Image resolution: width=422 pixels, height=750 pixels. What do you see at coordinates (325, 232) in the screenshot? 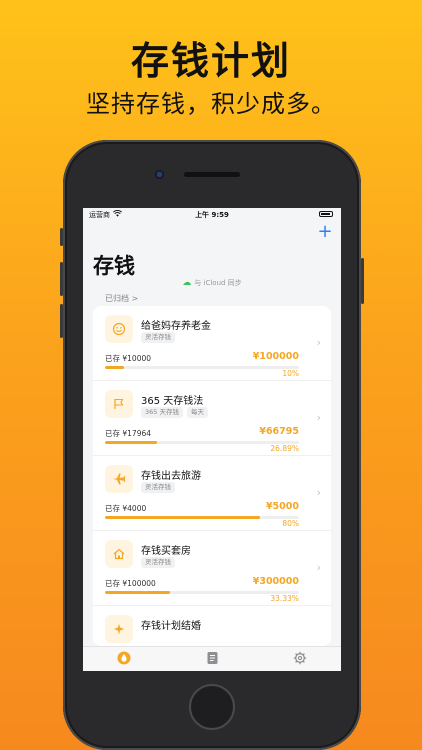
I see `add-plan-button: +` at bounding box center [325, 232].